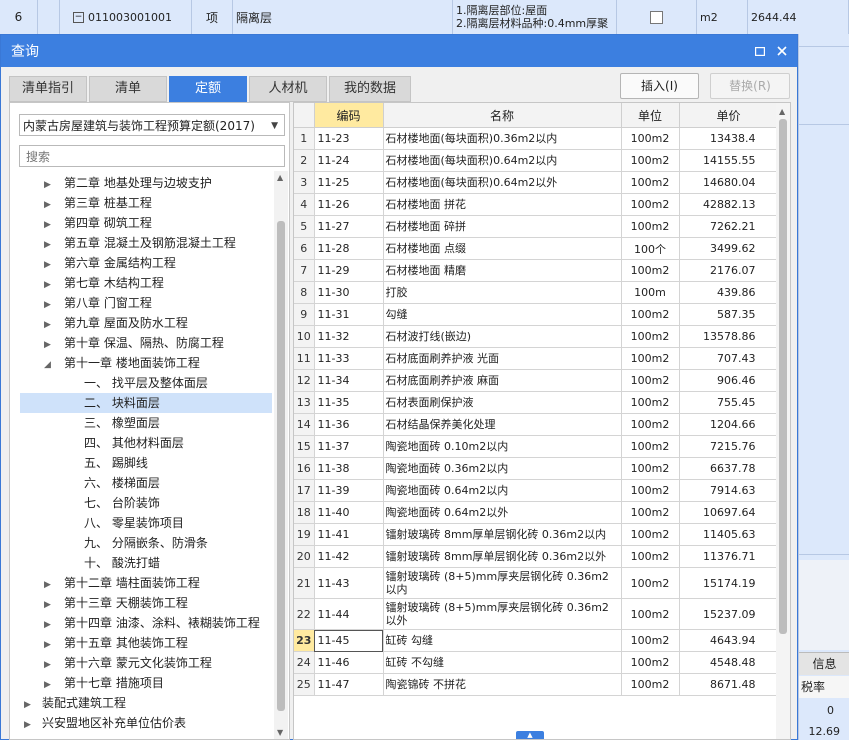 This screenshot has height=740, width=849. Describe the element at coordinates (530, 735) in the screenshot. I see `splitter-handle: ▲` at that location.